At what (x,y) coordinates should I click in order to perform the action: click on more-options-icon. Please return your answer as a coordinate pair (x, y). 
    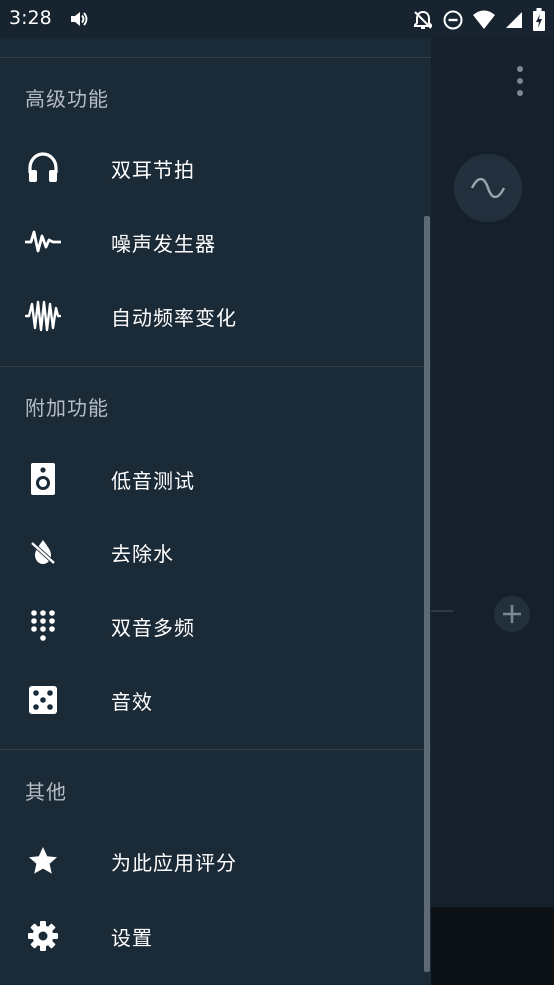
    Looking at the image, I should click on (520, 81).